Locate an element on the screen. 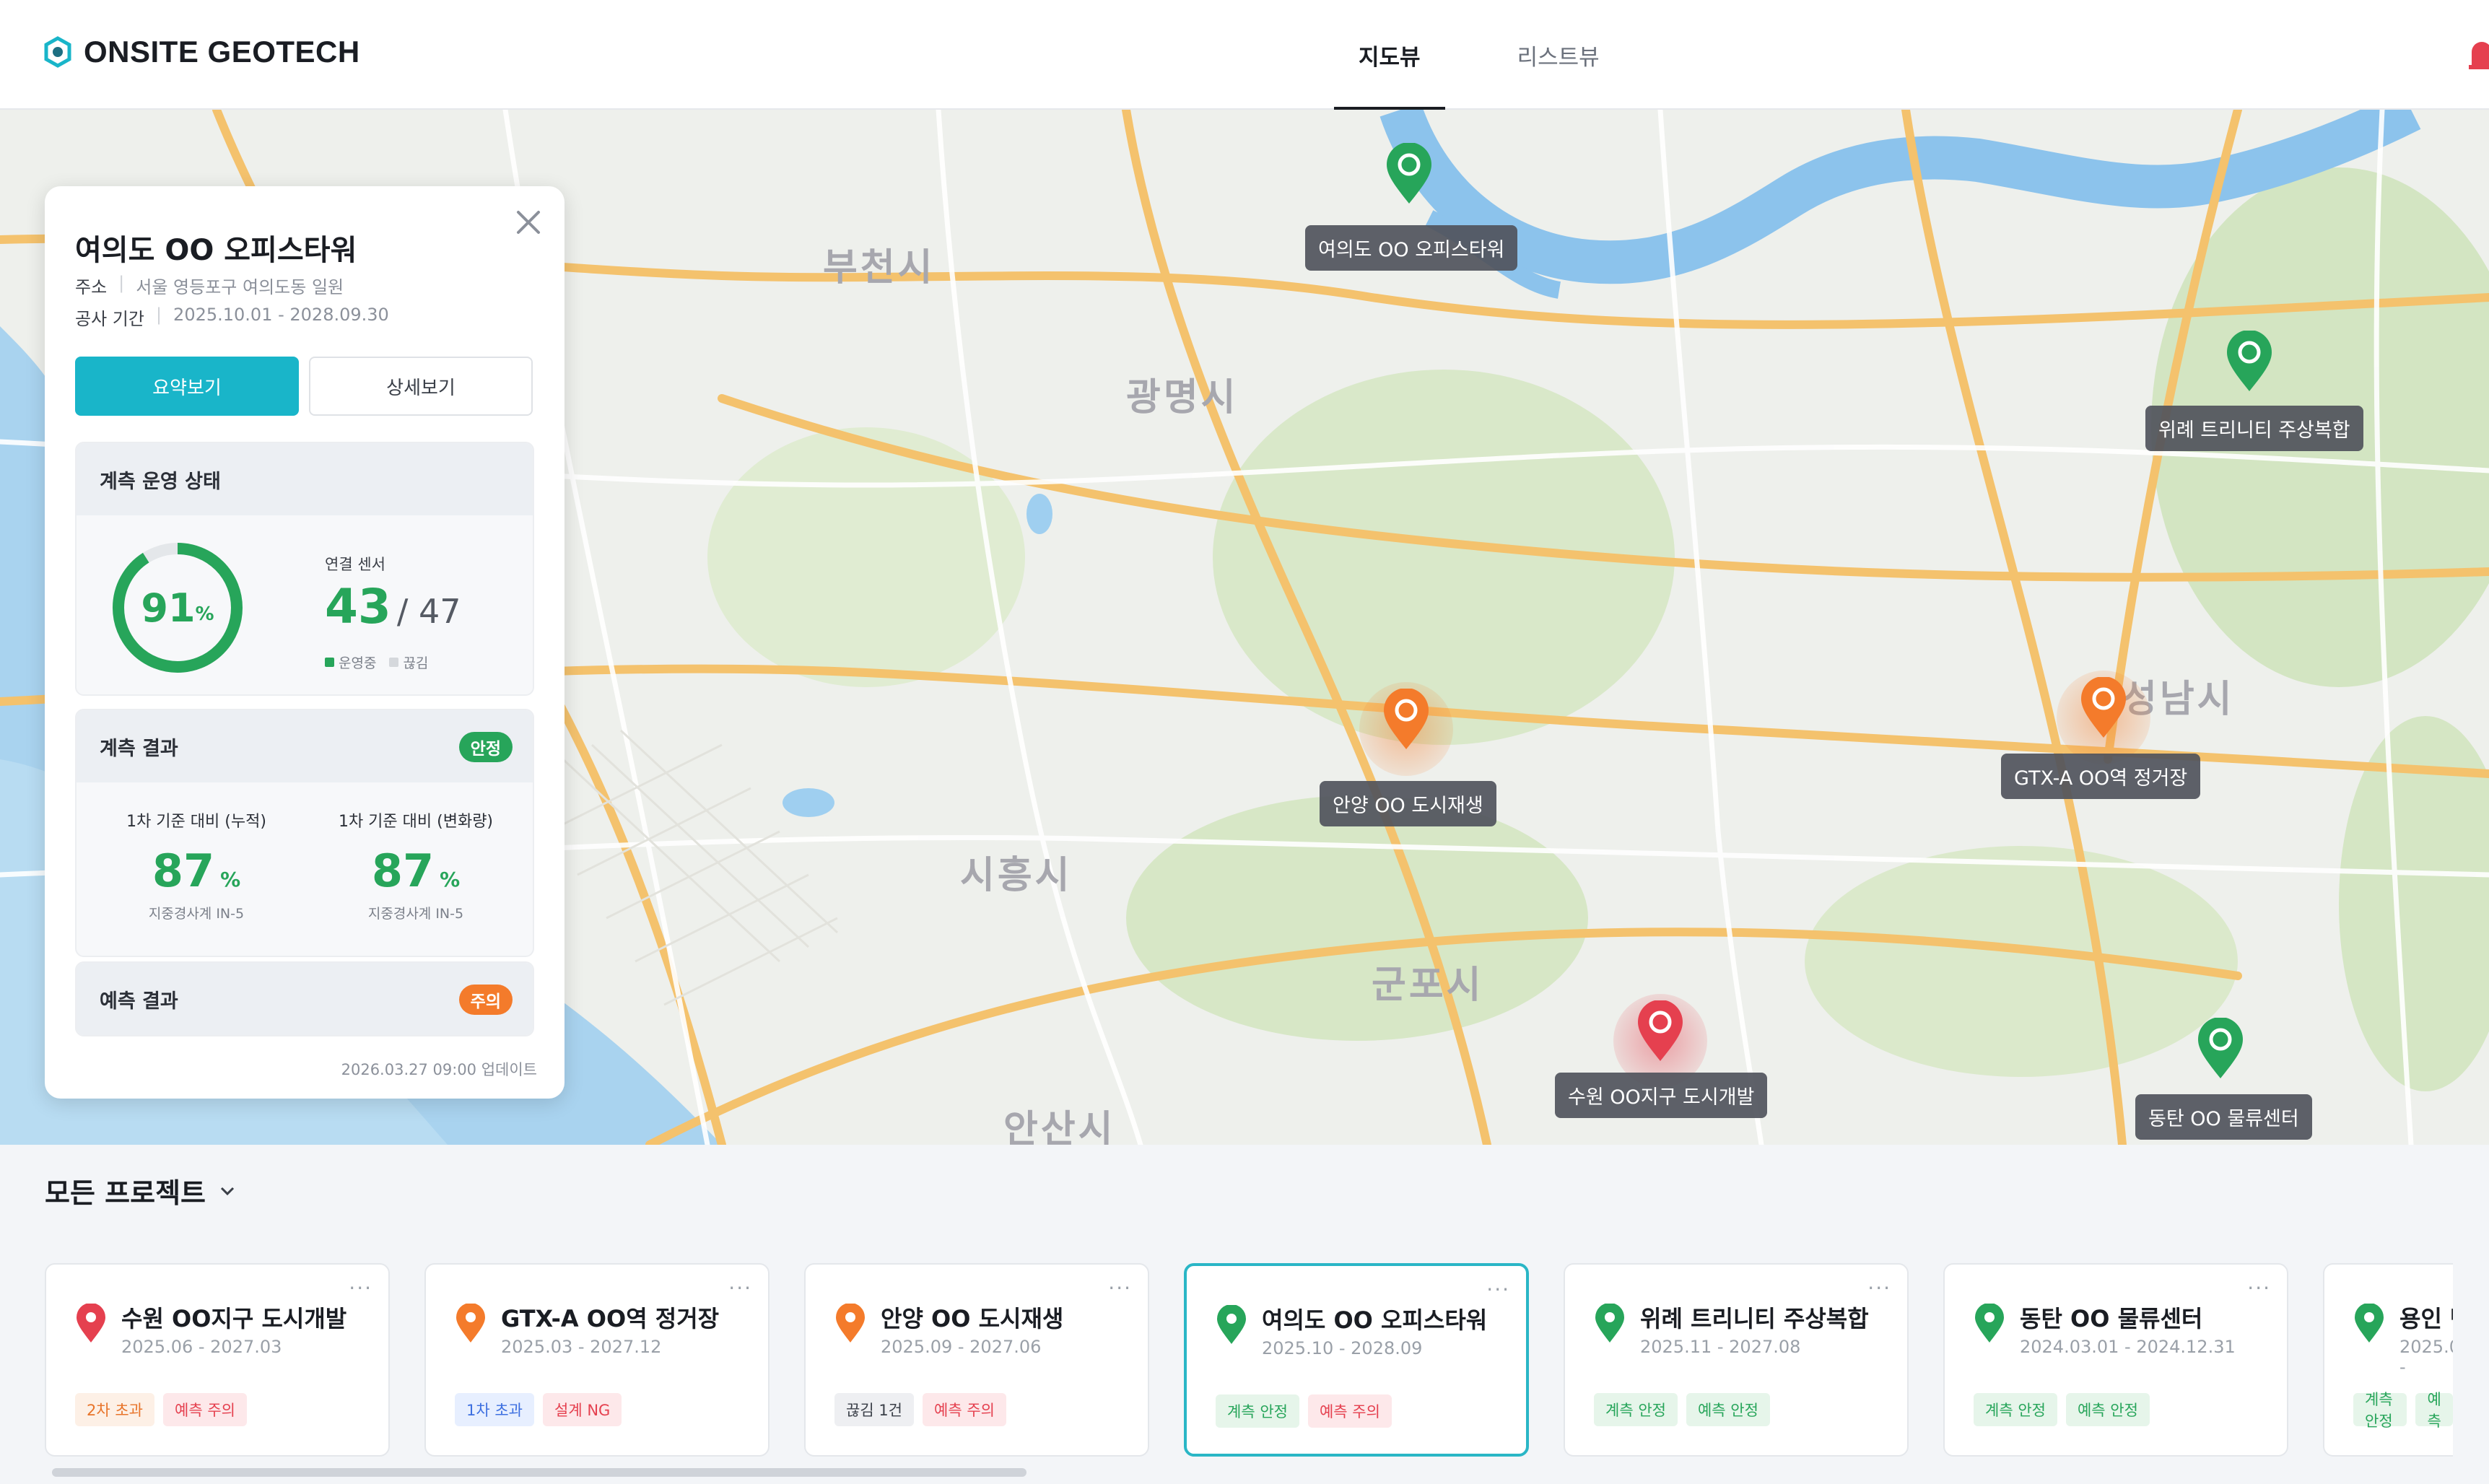 This screenshot has height=1484, width=2489. status-tag: 1차 초과 is located at coordinates (494, 1409).